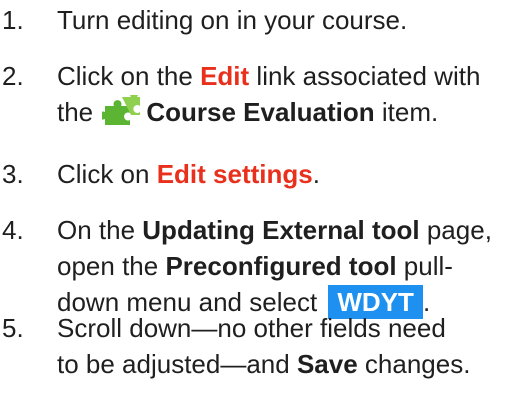 The image size is (532, 410). Describe the element at coordinates (13, 76) in the screenshot. I see `step-number: 2.` at that location.